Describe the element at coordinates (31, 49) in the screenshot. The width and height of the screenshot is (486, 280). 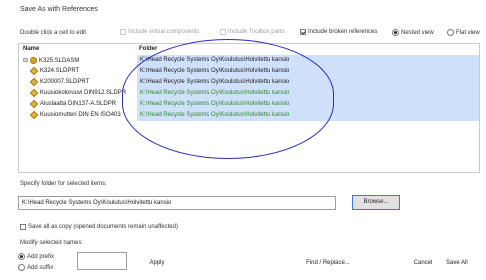
I see `name-column-header: Name` at that location.